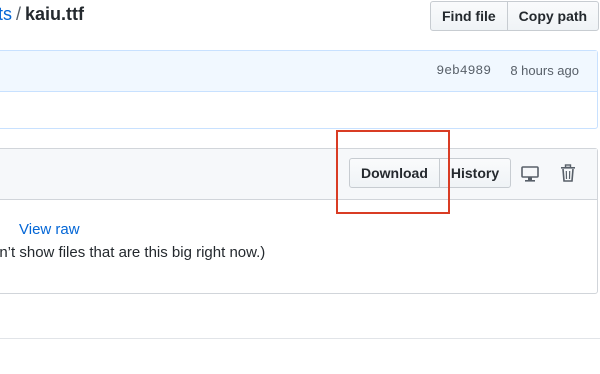 The height and width of the screenshot is (374, 600). Describe the element at coordinates (6, 14) in the screenshot. I see `breadcrumb-parent-link: ts` at that location.